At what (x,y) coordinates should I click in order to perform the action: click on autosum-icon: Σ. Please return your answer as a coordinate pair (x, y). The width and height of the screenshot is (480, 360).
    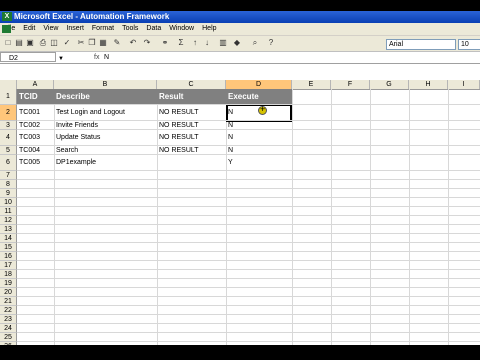
    Looking at the image, I should click on (181, 43).